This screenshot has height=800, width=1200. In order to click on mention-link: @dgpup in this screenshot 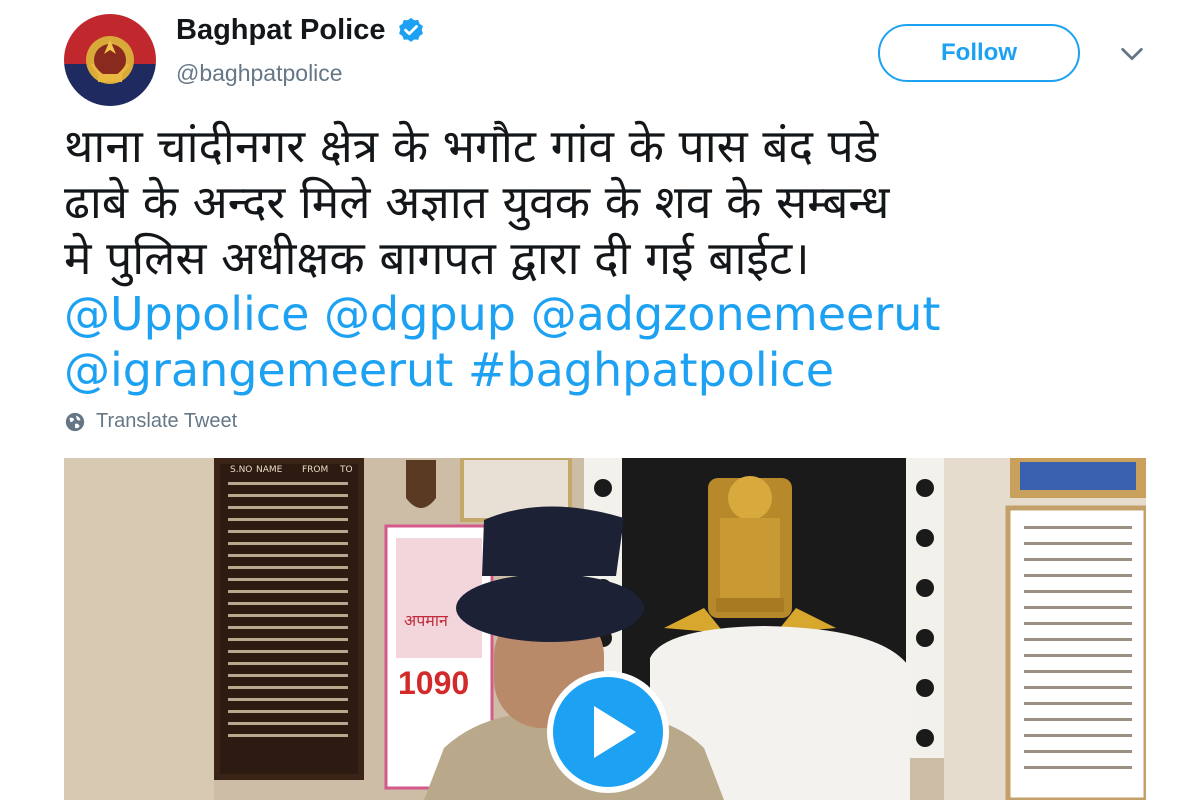, I will do `click(420, 314)`.